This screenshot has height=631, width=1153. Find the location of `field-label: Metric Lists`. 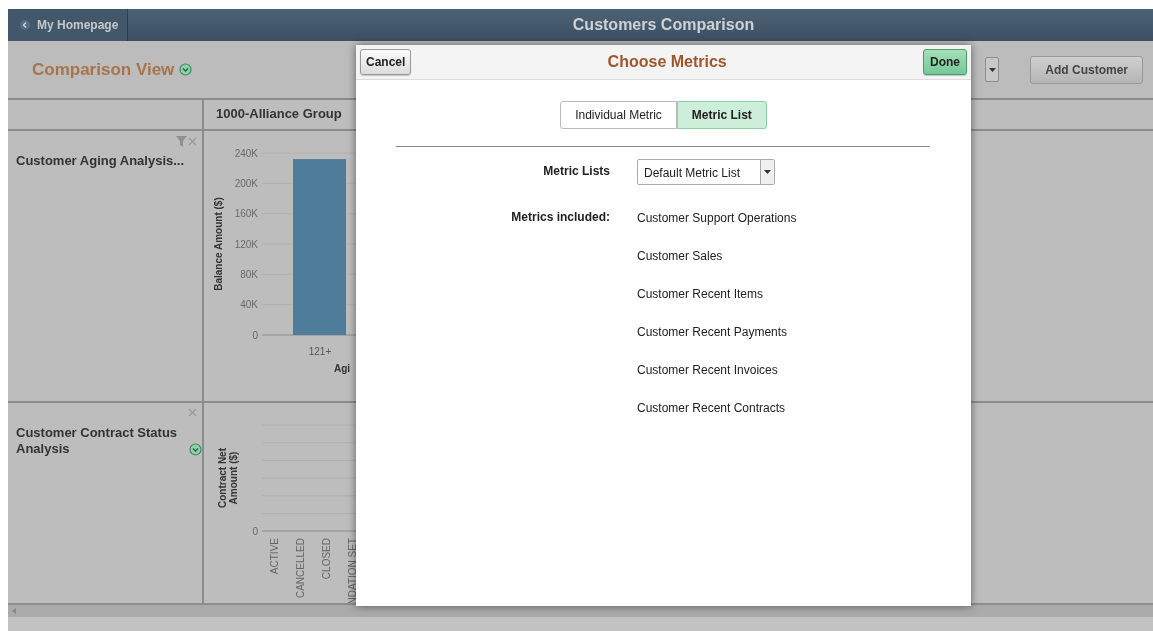

field-label: Metric Lists is located at coordinates (576, 171).